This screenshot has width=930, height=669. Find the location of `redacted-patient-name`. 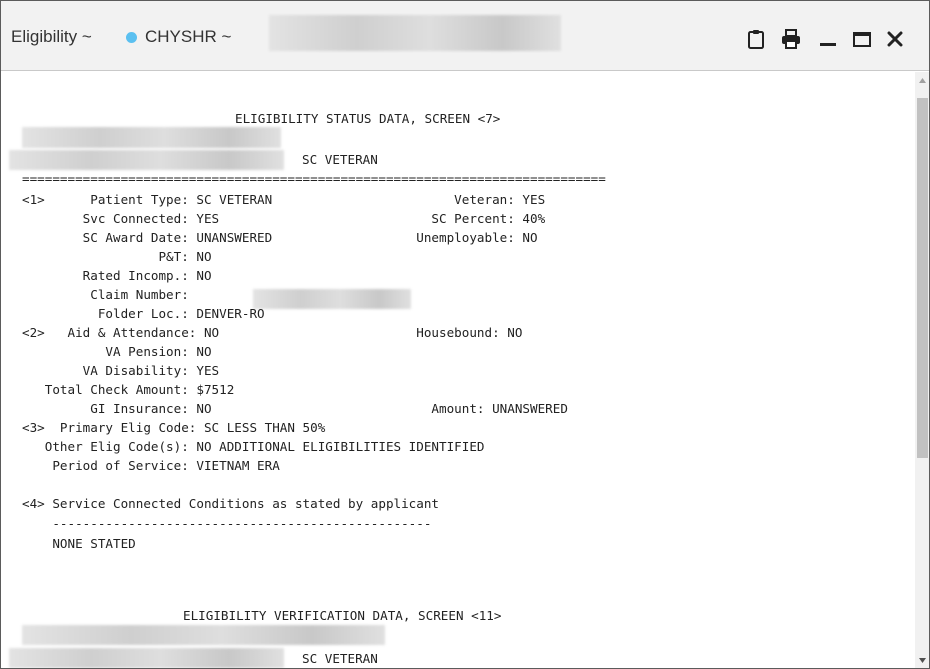

redacted-patient-name is located at coordinates (415, 33).